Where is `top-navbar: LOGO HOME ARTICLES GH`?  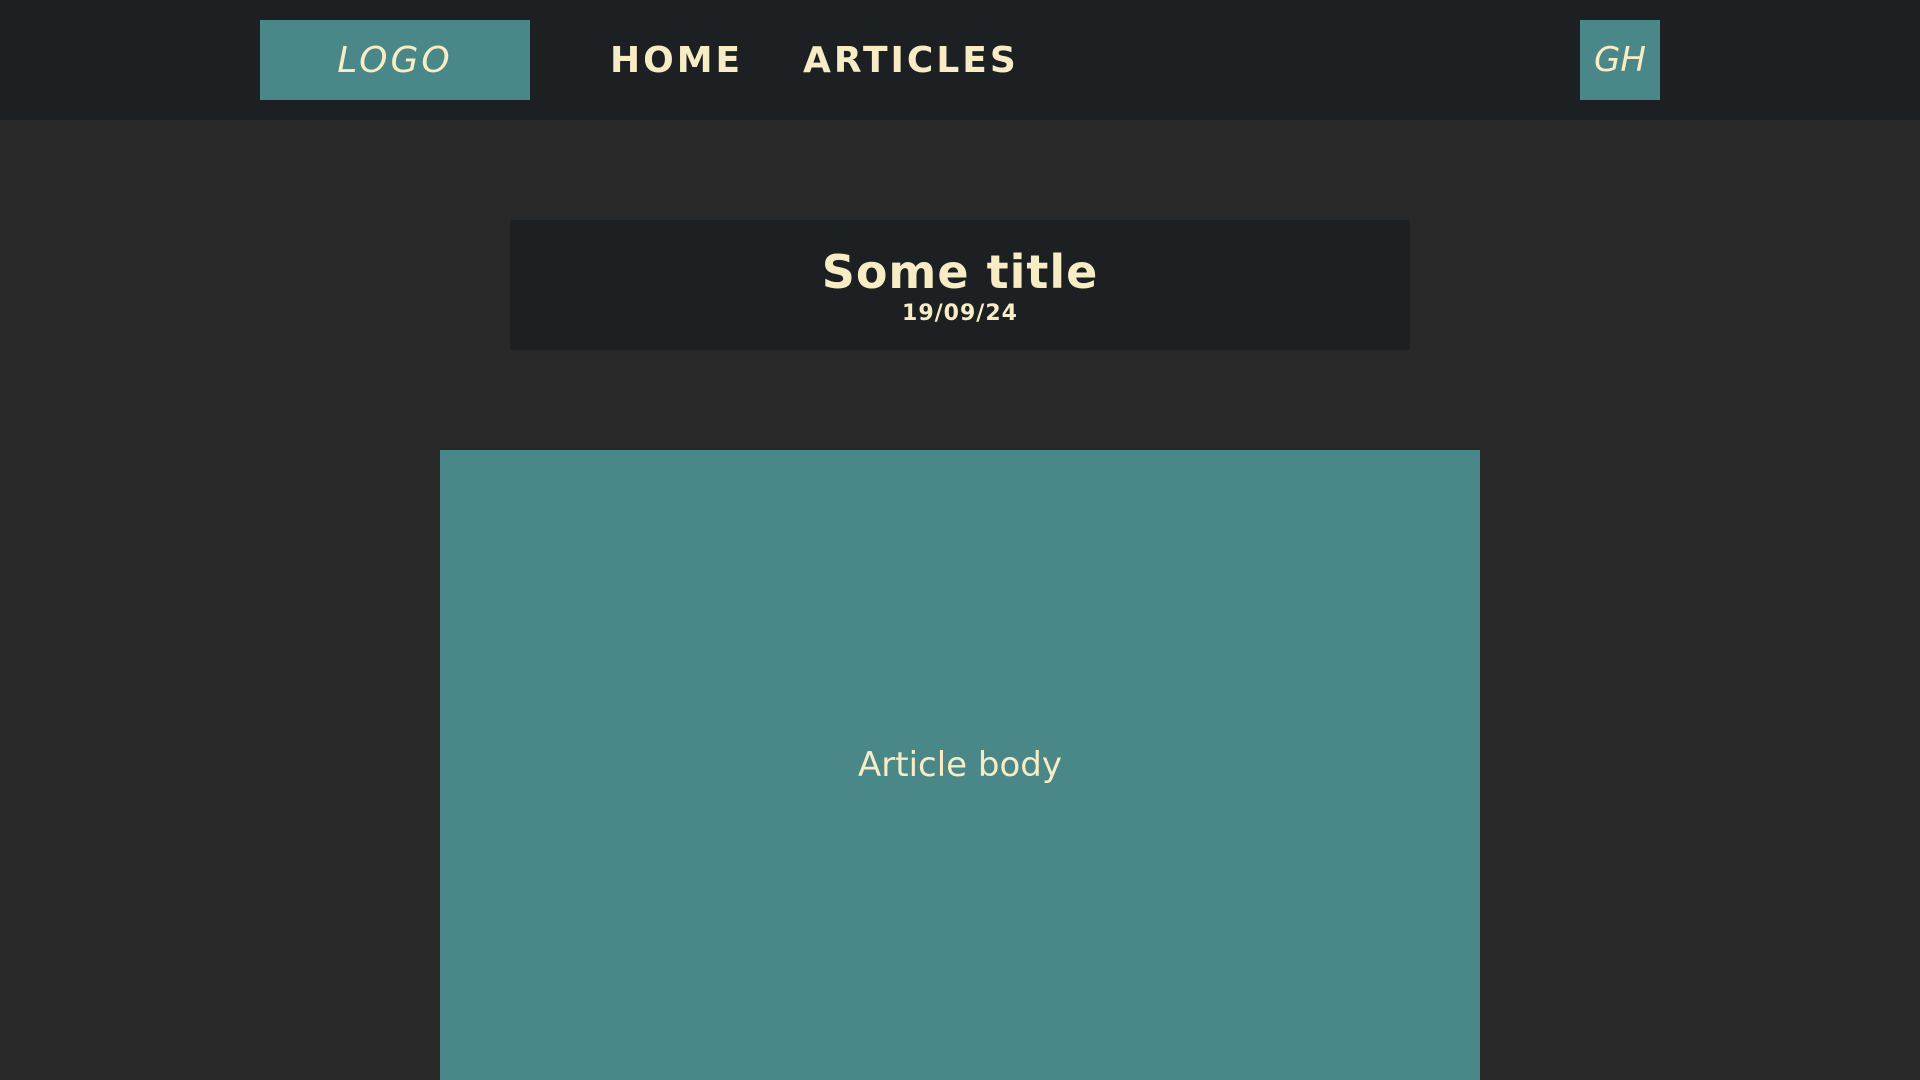 top-navbar: LOGO HOME ARTICLES GH is located at coordinates (960, 60).